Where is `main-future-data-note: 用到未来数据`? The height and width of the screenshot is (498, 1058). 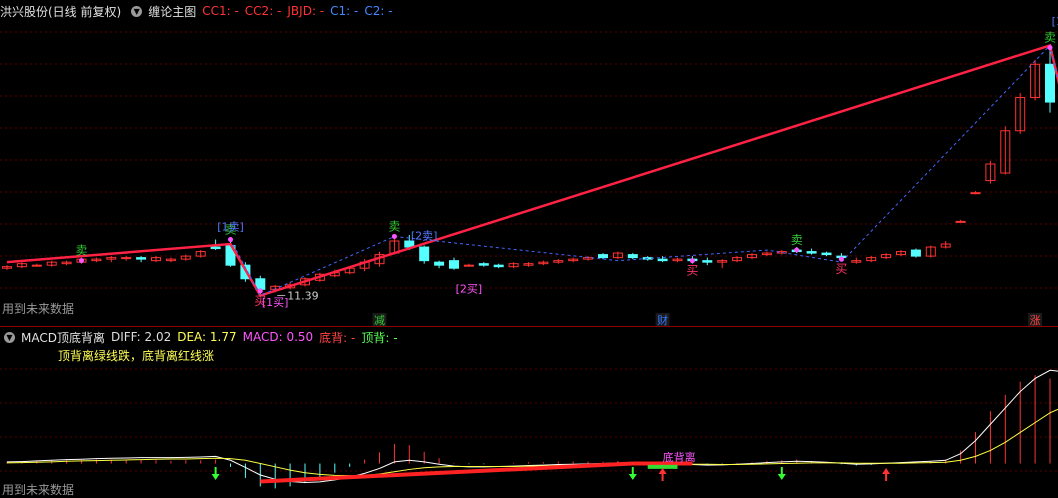 main-future-data-note: 用到未来数据 is located at coordinates (38, 309).